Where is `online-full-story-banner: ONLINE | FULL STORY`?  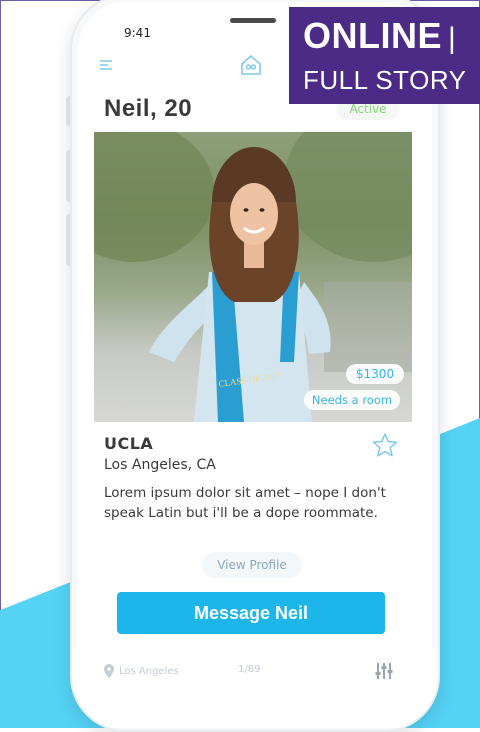 online-full-story-banner: ONLINE | FULL STORY is located at coordinates (384, 55).